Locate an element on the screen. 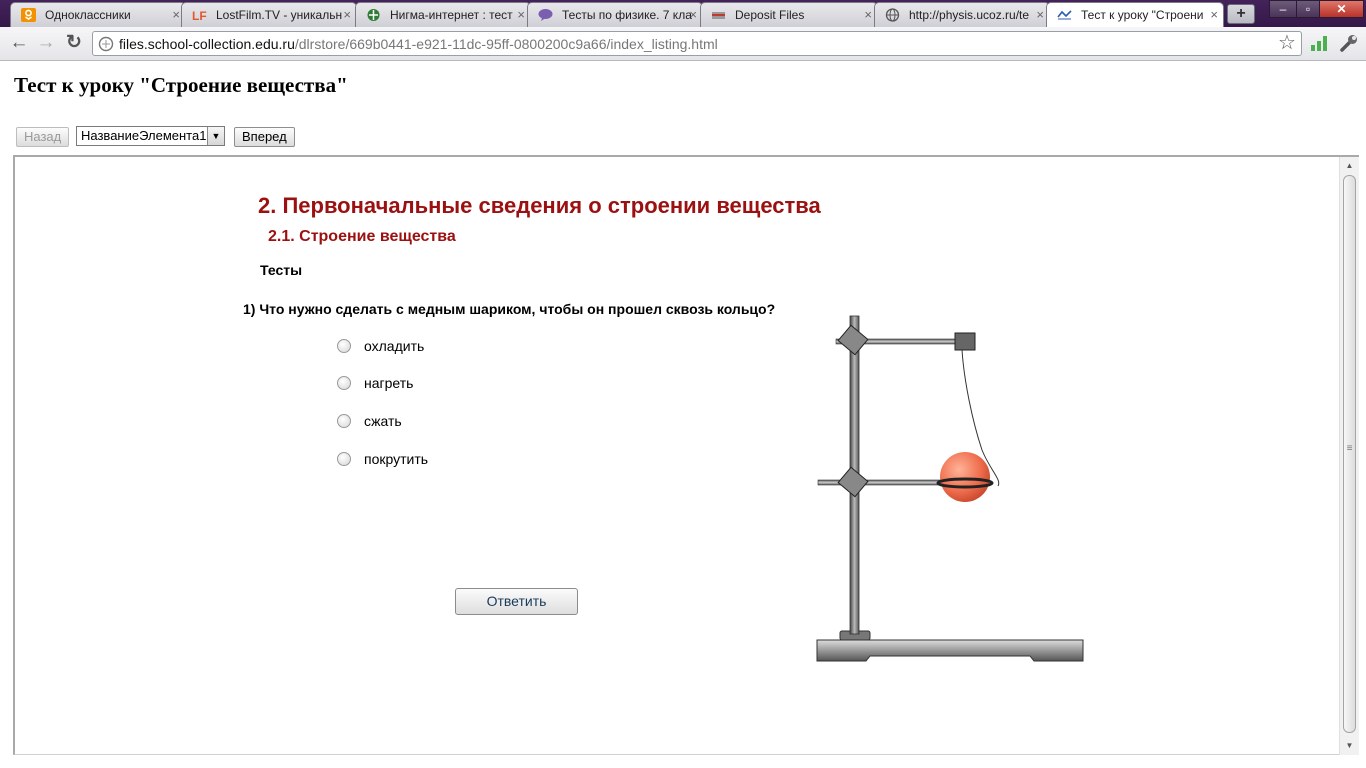 This screenshot has width=1366, height=768. scroll-up-arrow-icon: ▲ is located at coordinates (1349, 166).